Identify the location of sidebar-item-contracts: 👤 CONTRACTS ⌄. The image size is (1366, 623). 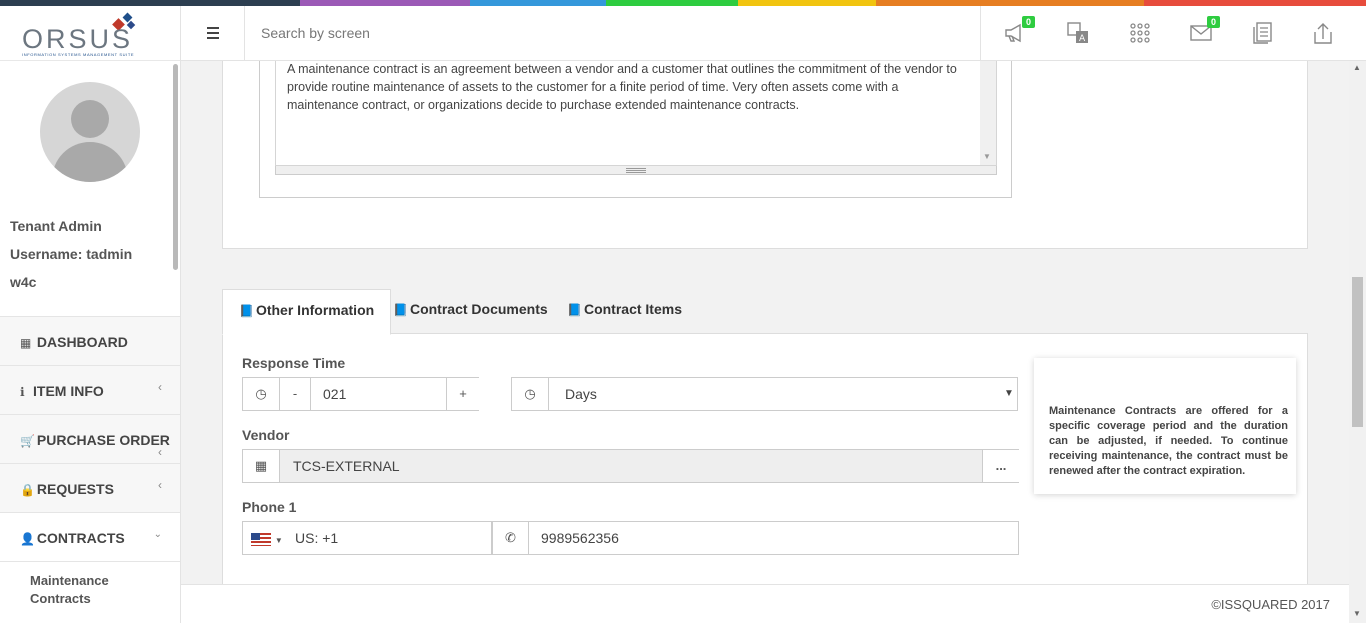
(90, 536).